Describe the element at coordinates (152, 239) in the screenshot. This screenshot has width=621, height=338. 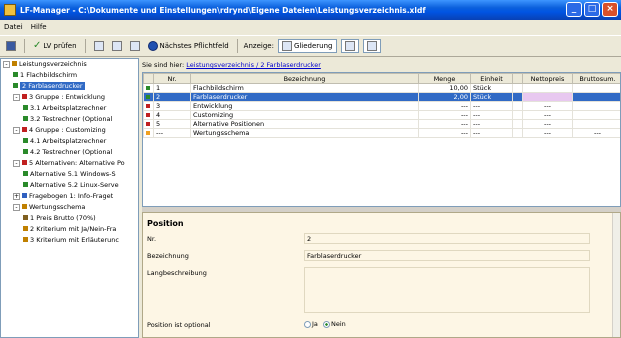
I see `nr-label: Nr.` at that location.